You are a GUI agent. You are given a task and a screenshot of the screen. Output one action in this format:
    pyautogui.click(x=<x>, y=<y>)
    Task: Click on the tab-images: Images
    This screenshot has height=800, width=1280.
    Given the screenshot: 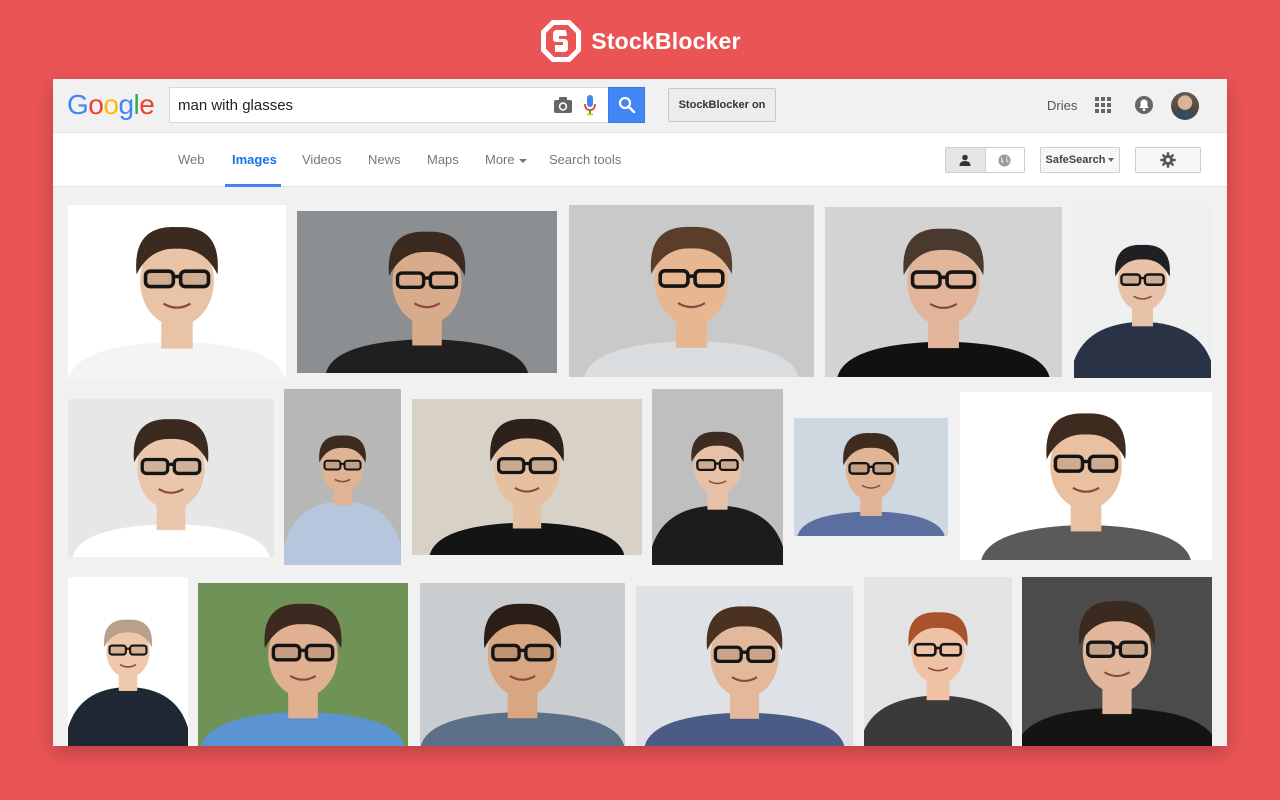 What is the action you would take?
    pyautogui.click(x=254, y=159)
    